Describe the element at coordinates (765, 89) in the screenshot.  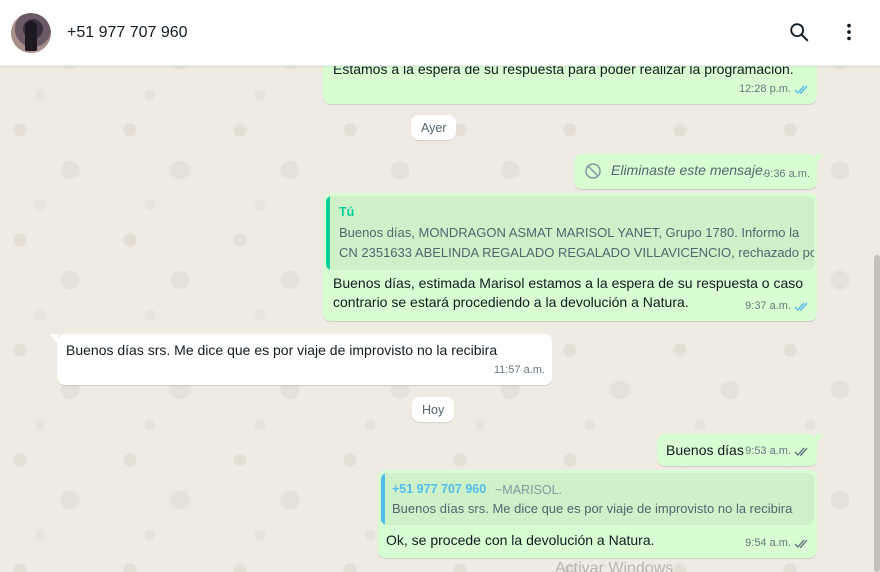
I see `message-time: 12:28 p.m.` at that location.